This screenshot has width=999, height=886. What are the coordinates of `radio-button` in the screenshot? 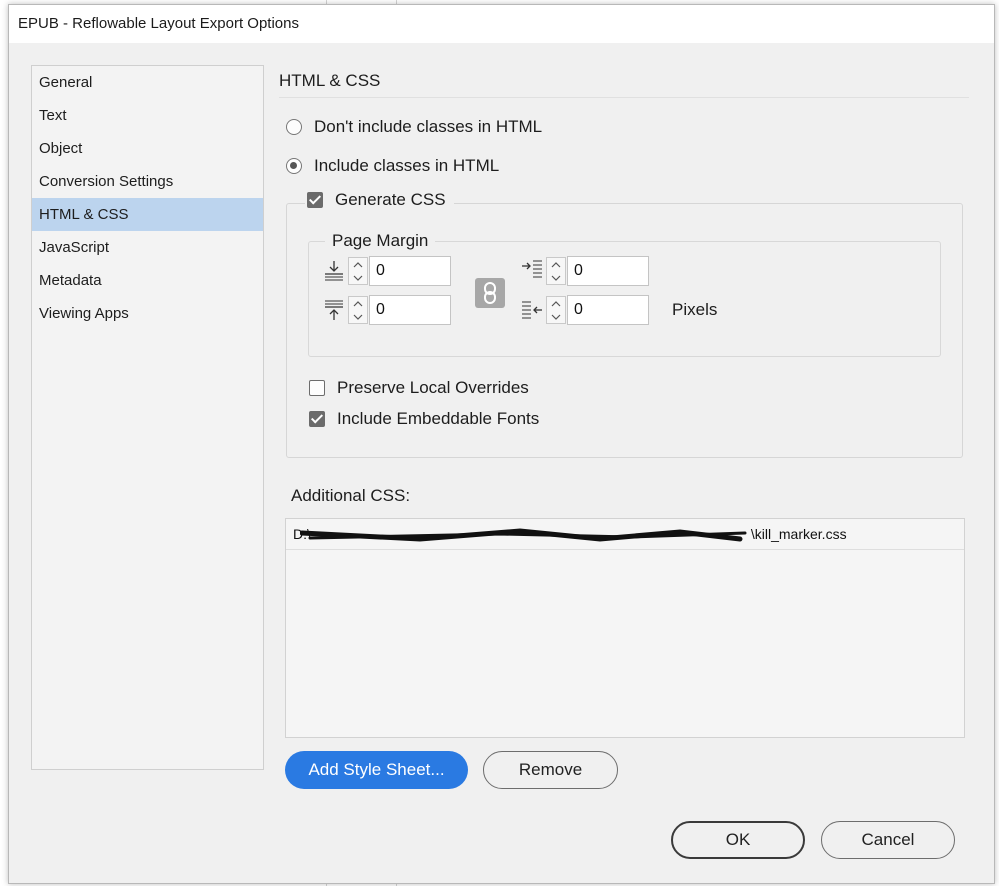 It's located at (294, 127).